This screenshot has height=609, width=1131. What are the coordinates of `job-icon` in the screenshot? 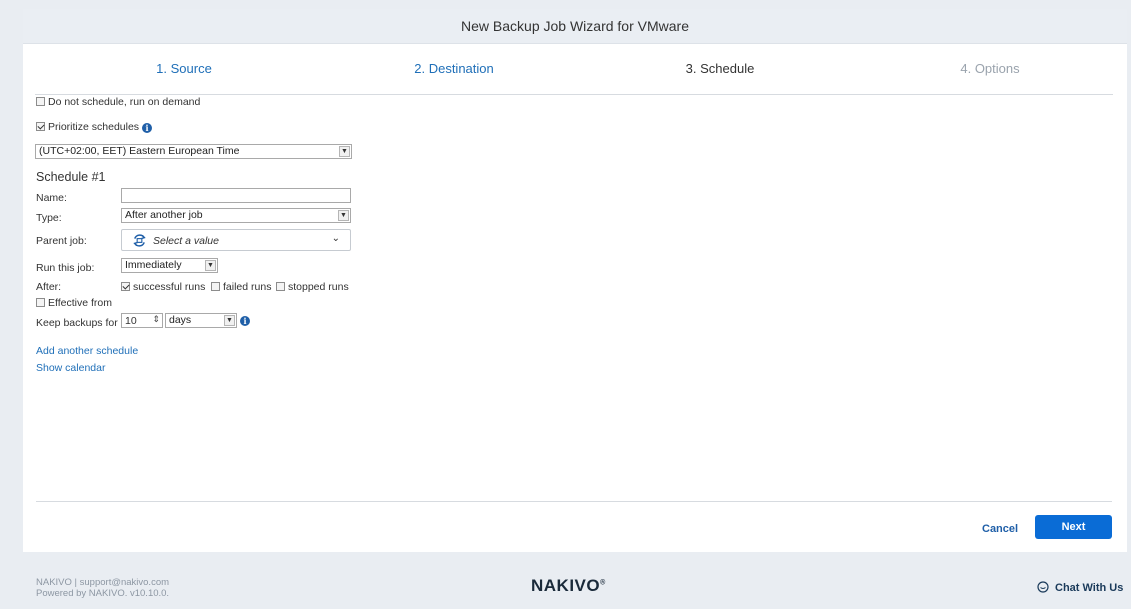 It's located at (139, 240).